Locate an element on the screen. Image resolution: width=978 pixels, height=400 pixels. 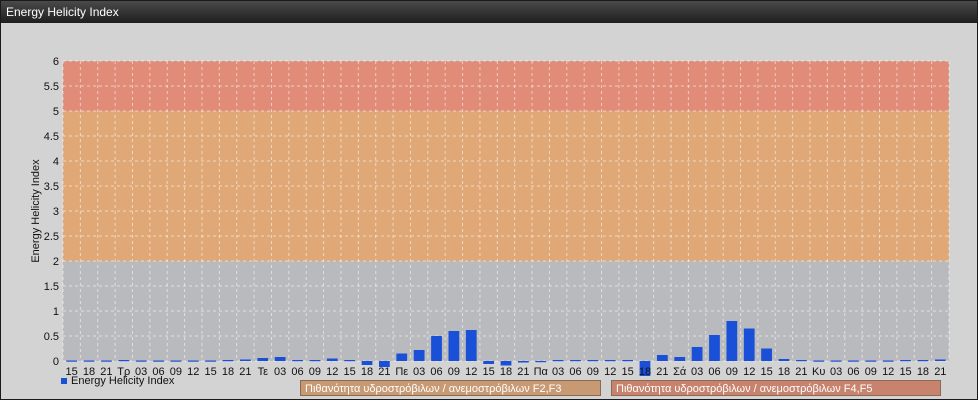
x-tick-label: Κυ is located at coordinates (818, 372).